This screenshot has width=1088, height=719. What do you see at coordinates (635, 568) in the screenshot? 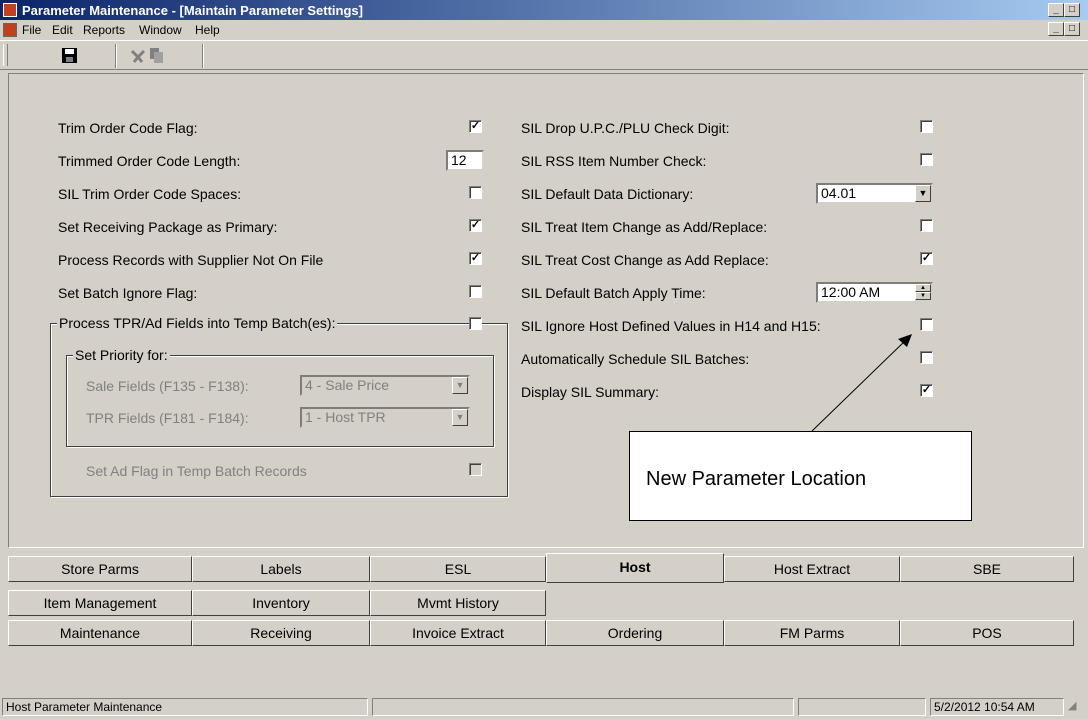
I see `tab-host: Host` at bounding box center [635, 568].